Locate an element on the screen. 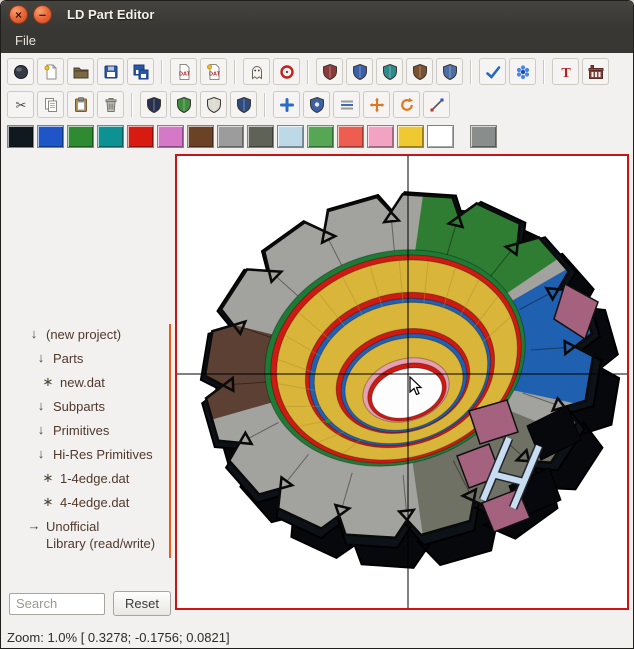 This screenshot has width=634, height=649. search-row: Reset is located at coordinates (87, 606).